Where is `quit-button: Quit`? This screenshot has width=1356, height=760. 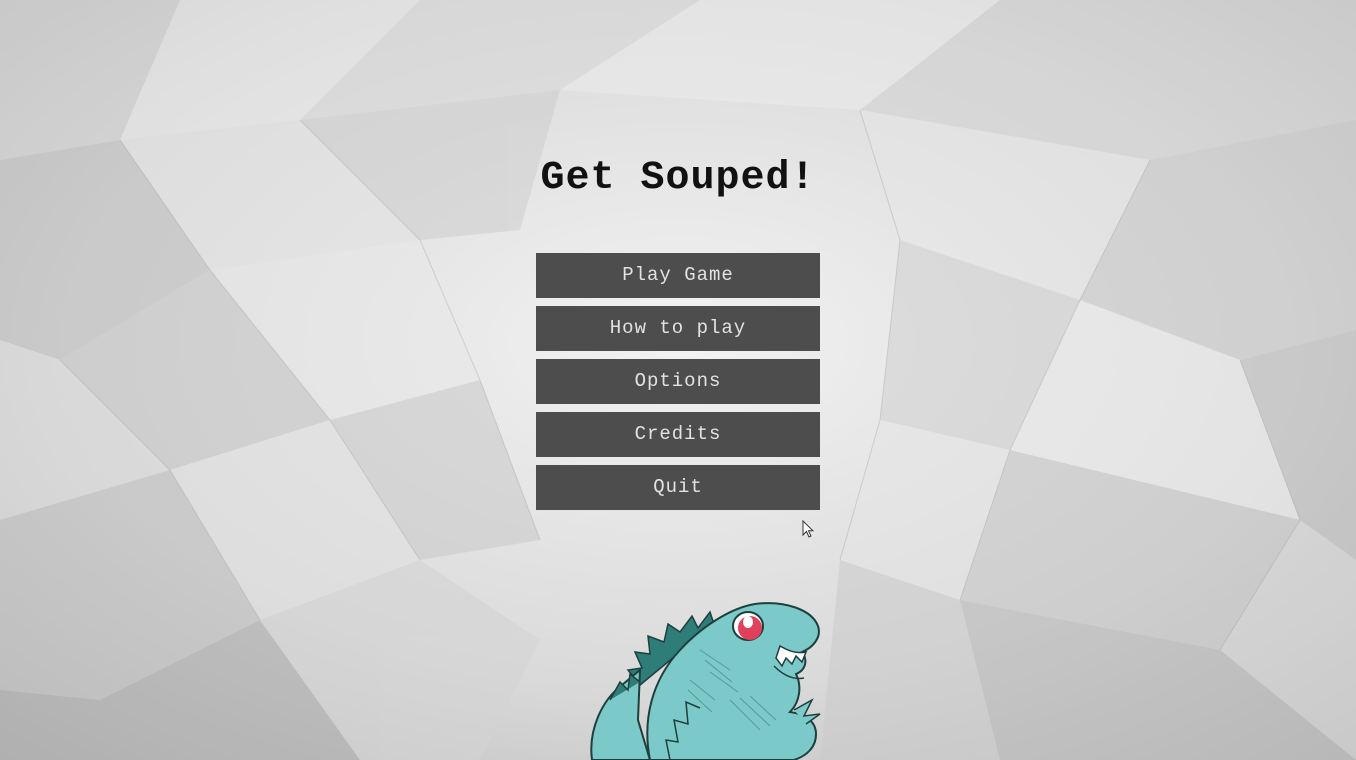 quit-button: Quit is located at coordinates (678, 487).